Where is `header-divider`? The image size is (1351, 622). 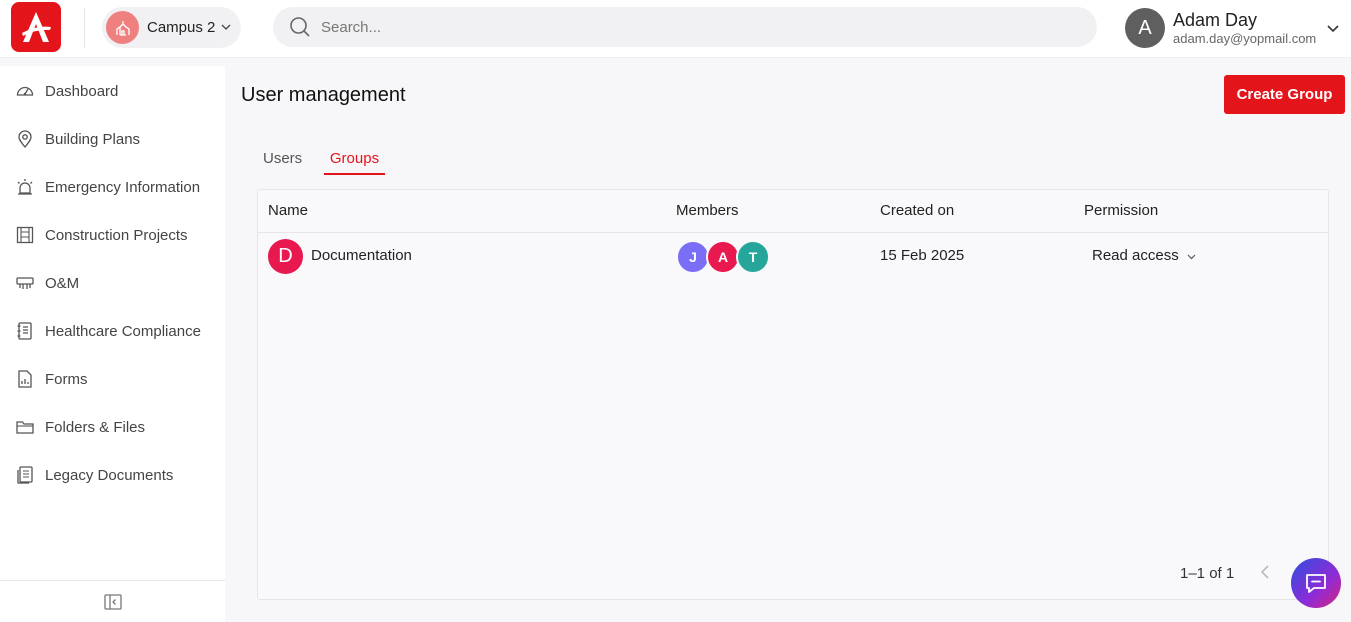
header-divider is located at coordinates (84, 28).